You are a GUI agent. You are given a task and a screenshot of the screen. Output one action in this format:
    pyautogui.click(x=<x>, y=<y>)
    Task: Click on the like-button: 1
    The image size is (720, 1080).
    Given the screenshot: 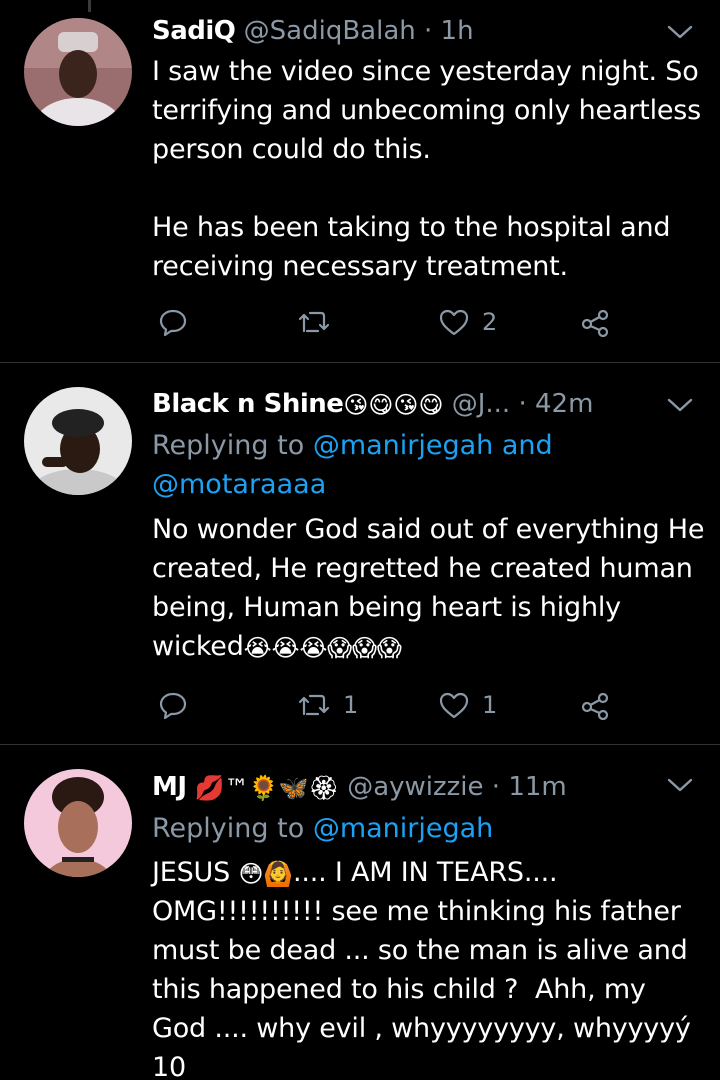 What is the action you would take?
    pyautogui.click(x=467, y=705)
    